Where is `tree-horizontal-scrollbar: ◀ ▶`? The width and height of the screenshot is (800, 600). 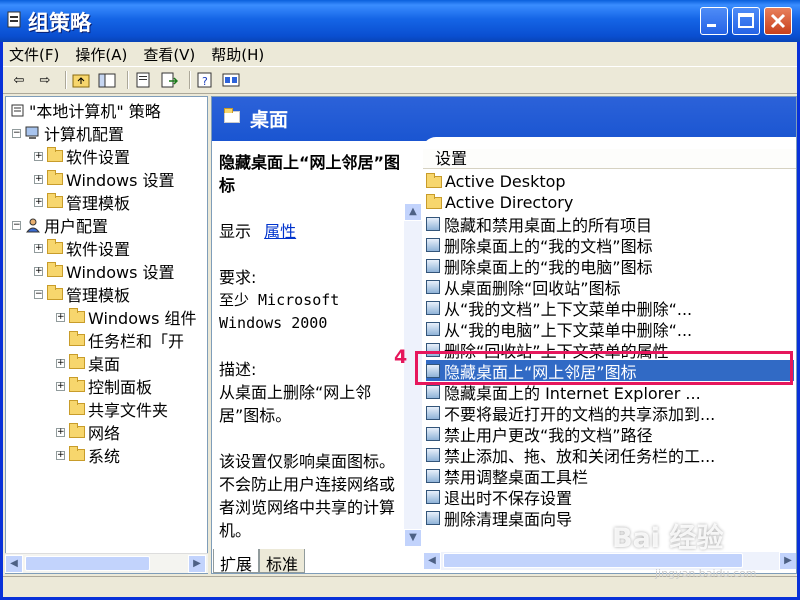 tree-horizontal-scrollbar: ◀ ▶ is located at coordinates (106, 563).